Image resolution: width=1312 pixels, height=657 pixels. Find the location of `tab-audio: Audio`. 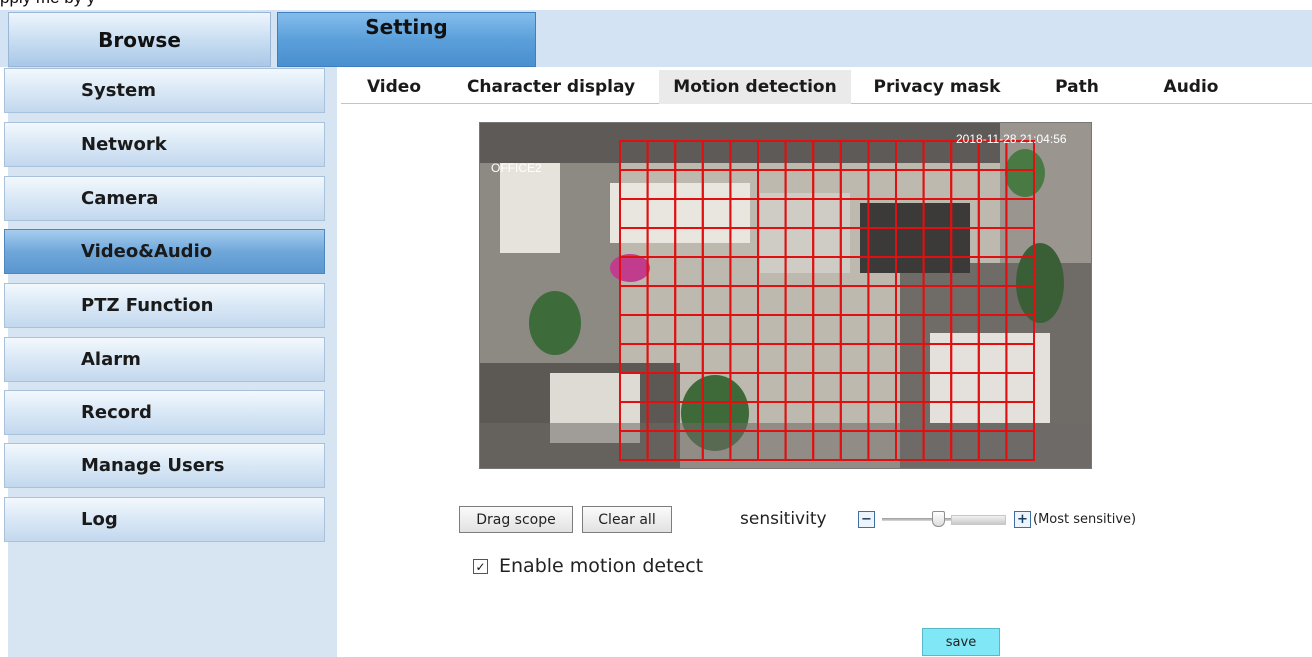

tab-audio: Audio is located at coordinates (1191, 87).